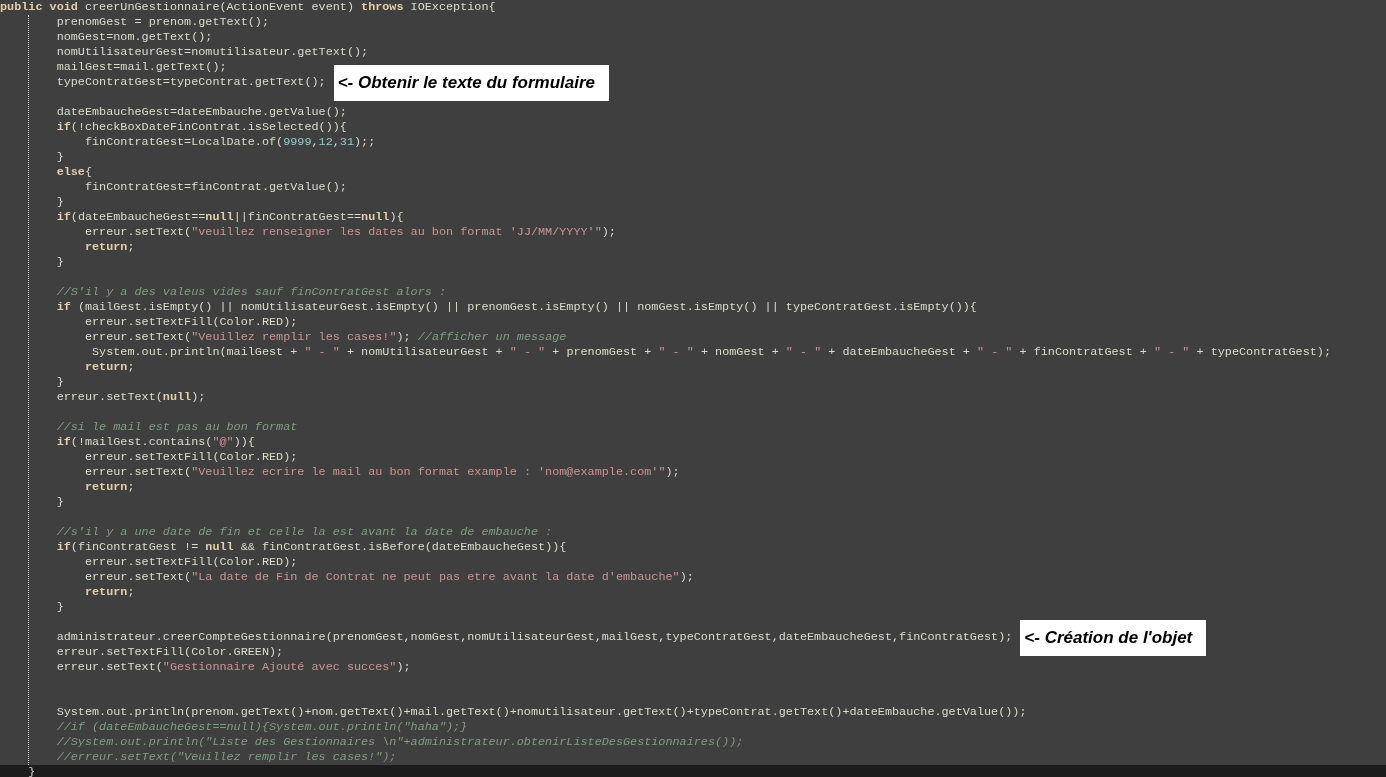  What do you see at coordinates (311, 547) in the screenshot?
I see `code-line: if(finContratGest != null && finContratGest.isBefore(dateEmbaucheGest)){` at bounding box center [311, 547].